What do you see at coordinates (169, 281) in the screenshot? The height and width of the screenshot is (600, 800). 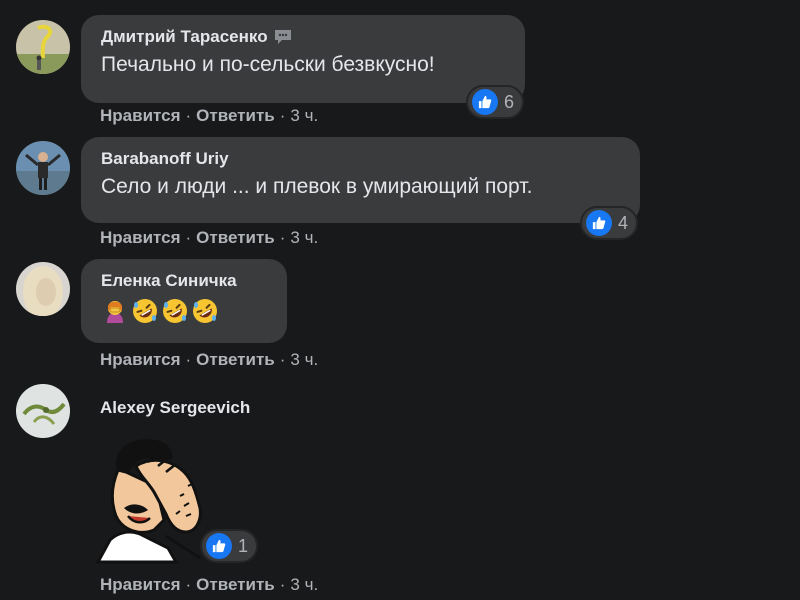 I see `author-name: Еленка Синичка` at bounding box center [169, 281].